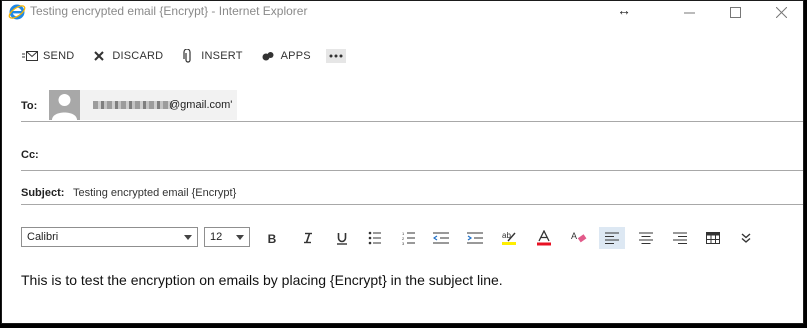  I want to click on clear-formatting-button: A, so click(579, 238).